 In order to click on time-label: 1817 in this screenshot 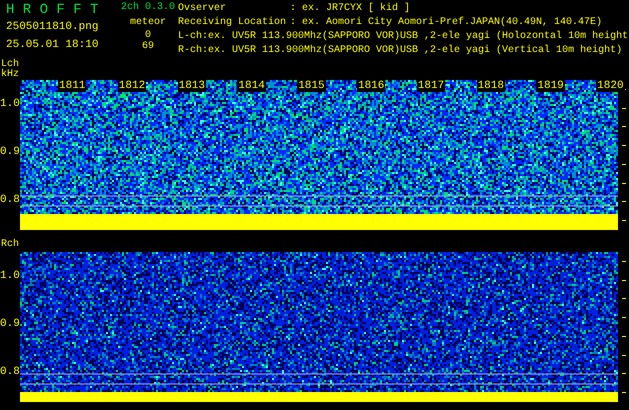, I will do `click(431, 86)`.